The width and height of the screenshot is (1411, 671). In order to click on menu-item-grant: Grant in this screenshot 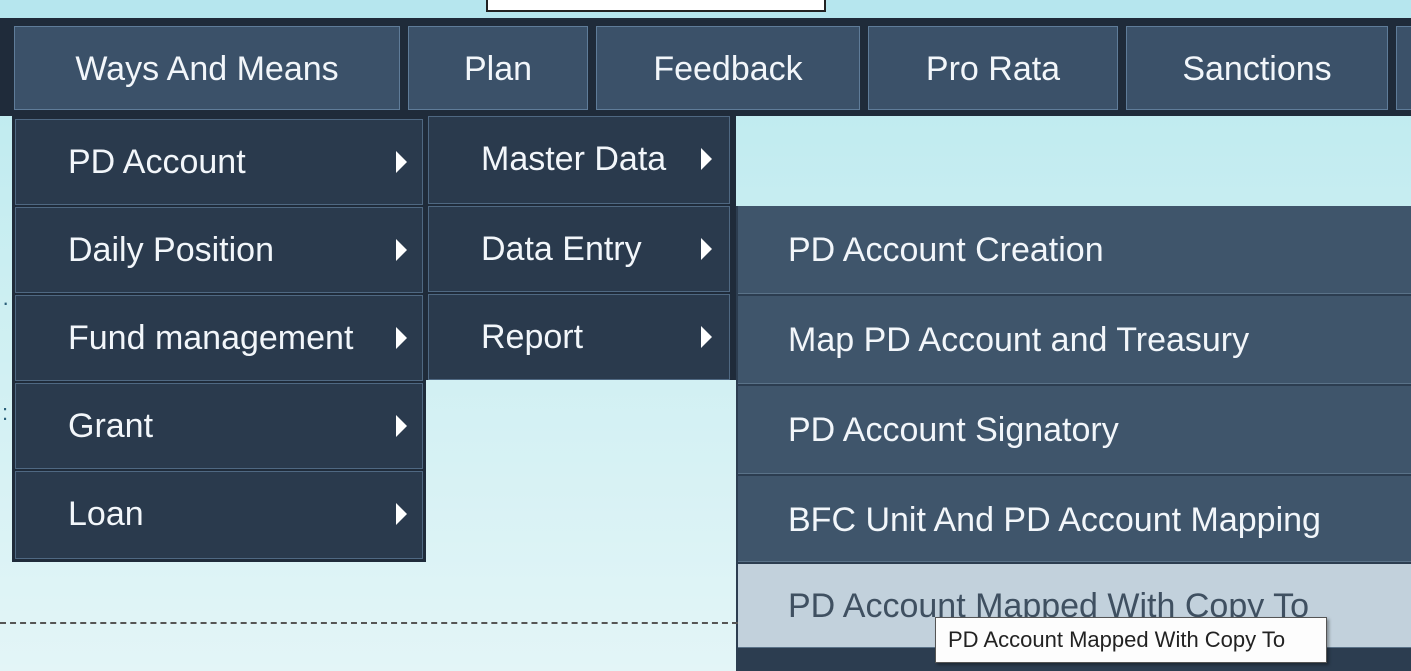, I will do `click(219, 426)`.